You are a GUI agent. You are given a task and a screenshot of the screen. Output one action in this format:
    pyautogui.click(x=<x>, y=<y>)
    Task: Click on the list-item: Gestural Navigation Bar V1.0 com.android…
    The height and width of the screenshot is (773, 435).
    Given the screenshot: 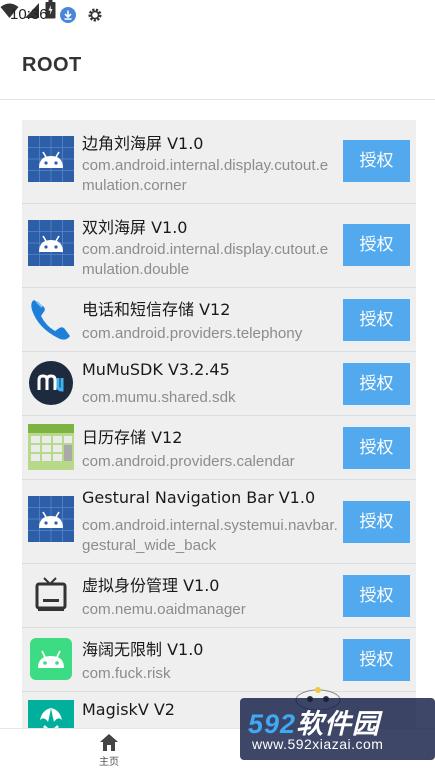 What is the action you would take?
    pyautogui.click(x=219, y=522)
    